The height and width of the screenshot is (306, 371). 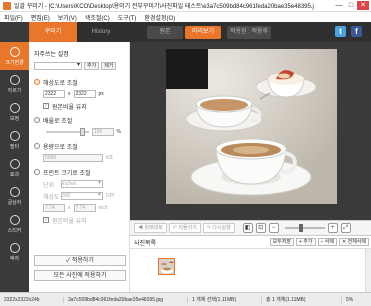 What do you see at coordinates (82, 132) in the screenshot?
I see `slider-knob` at bounding box center [82, 132].